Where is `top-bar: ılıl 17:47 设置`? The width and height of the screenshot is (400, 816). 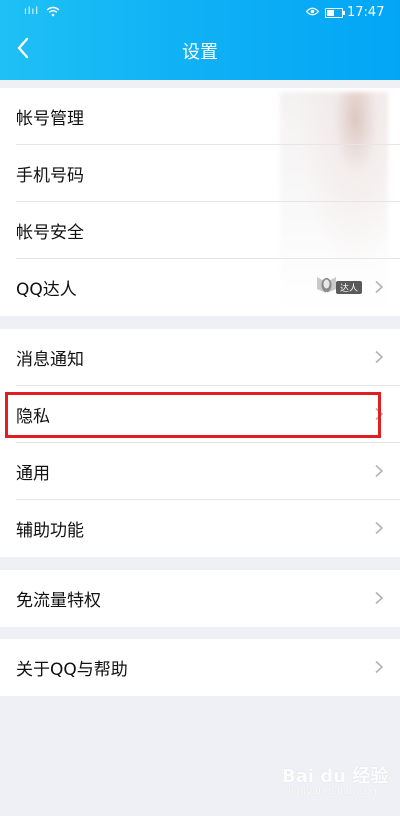 top-bar: ılıl 17:47 设置 is located at coordinates (200, 40).